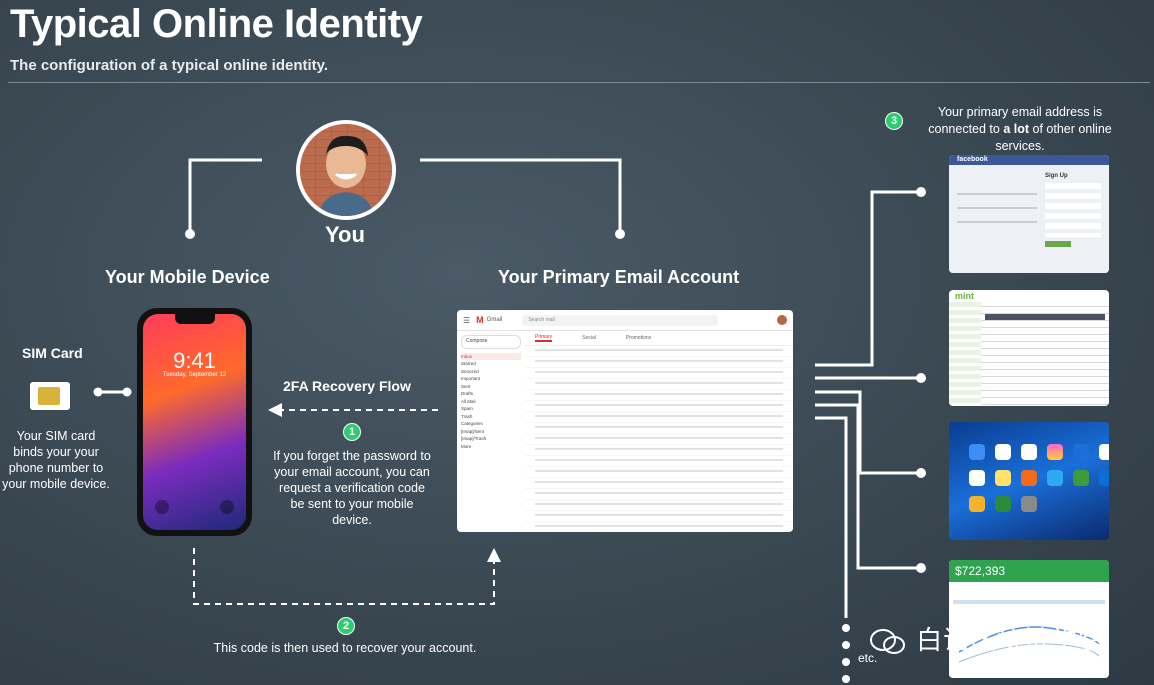 Image resolution: width=1154 pixels, height=685 pixels. Describe the element at coordinates (468, 363) in the screenshot. I see `gmail-nav-item: Starred` at that location.